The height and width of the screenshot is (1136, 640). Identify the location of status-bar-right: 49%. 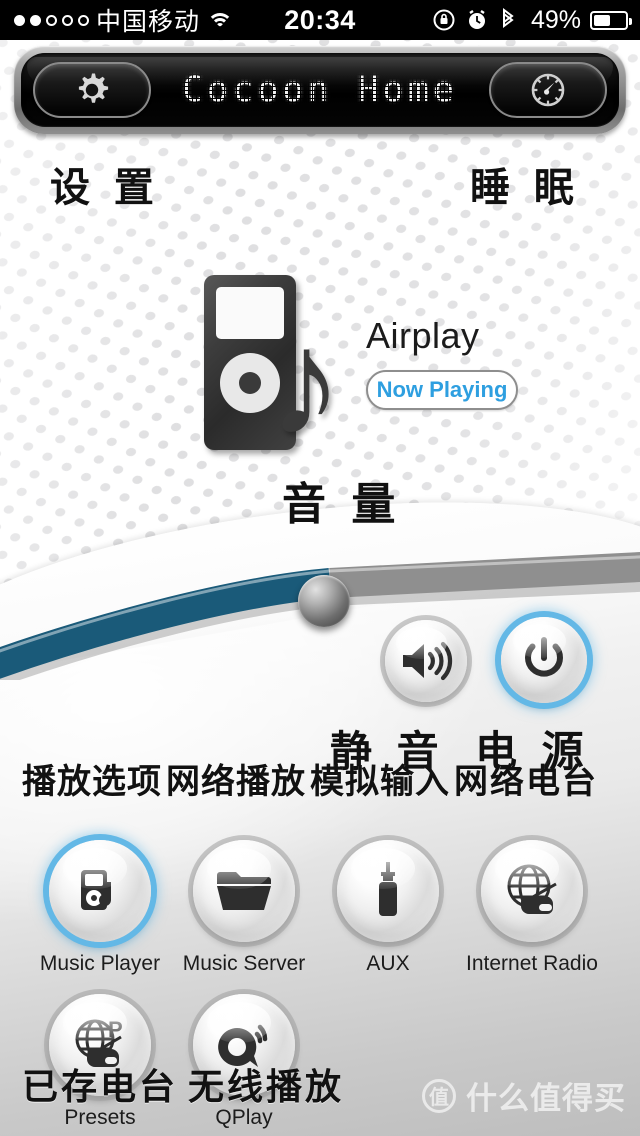
(536, 20).